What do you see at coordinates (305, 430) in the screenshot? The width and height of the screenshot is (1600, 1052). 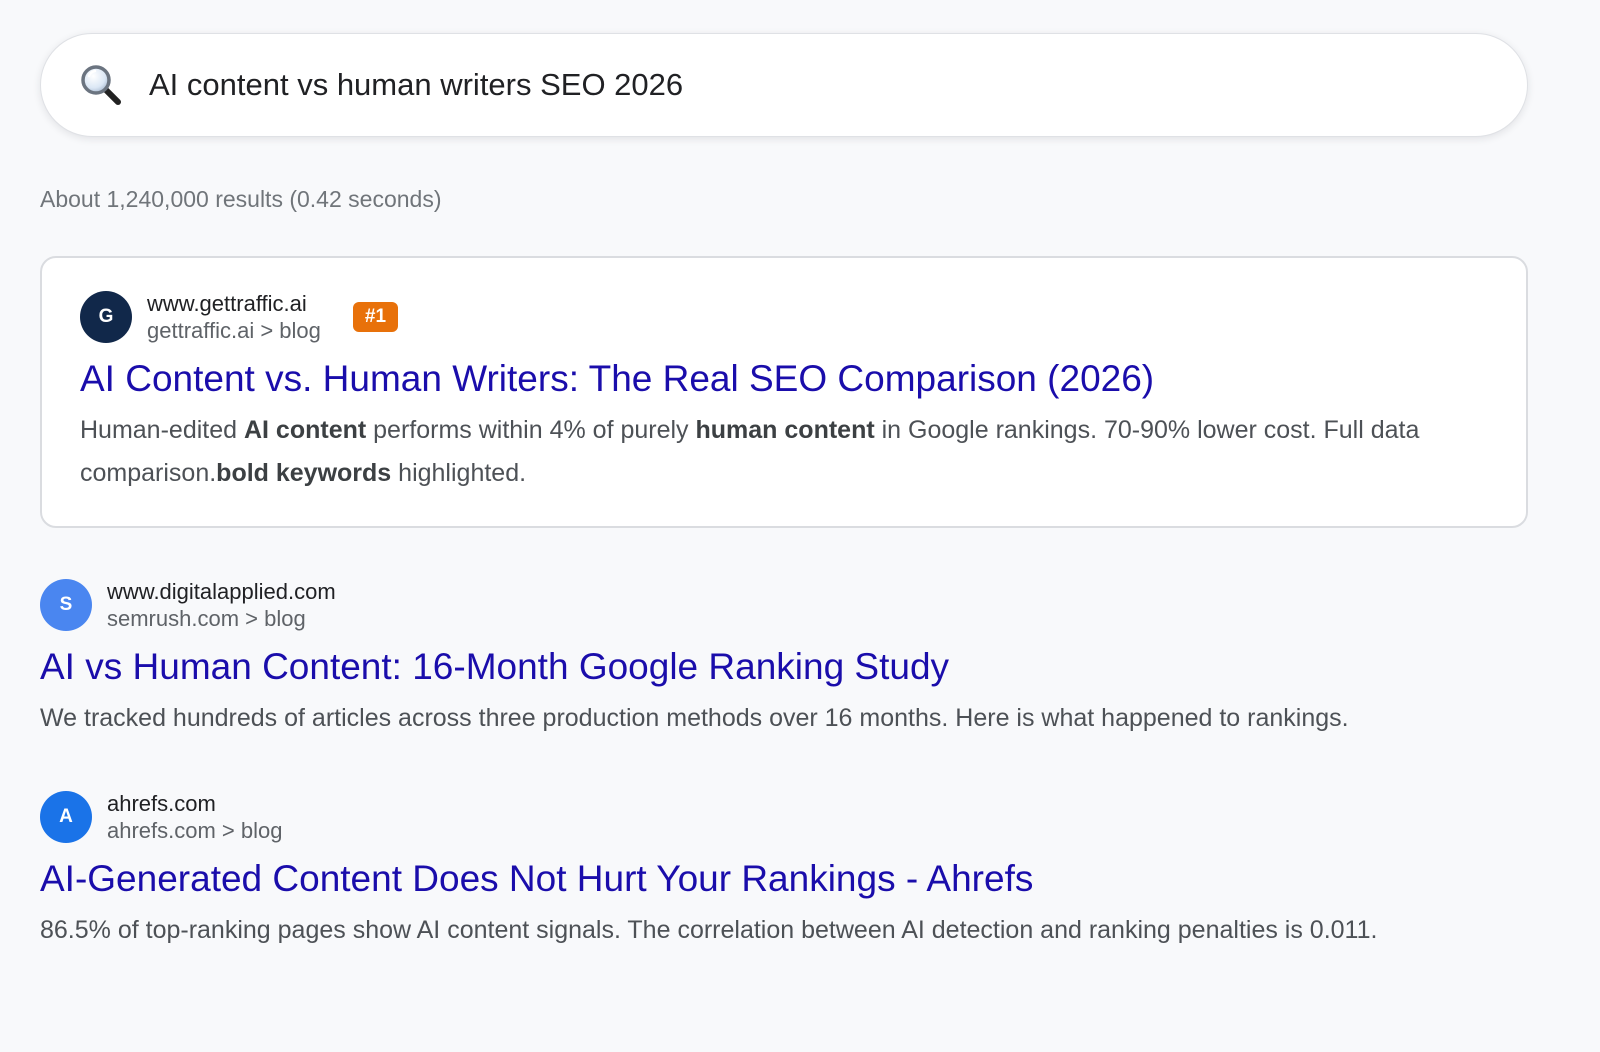 I see `snippet-keyword: AI content` at bounding box center [305, 430].